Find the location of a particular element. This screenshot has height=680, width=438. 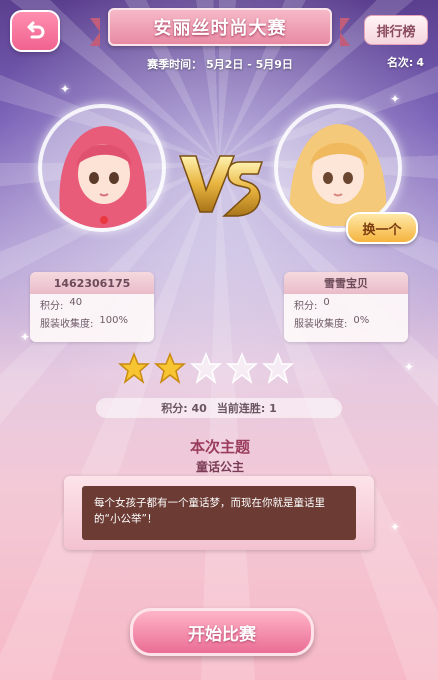

star-rating is located at coordinates (206, 368).